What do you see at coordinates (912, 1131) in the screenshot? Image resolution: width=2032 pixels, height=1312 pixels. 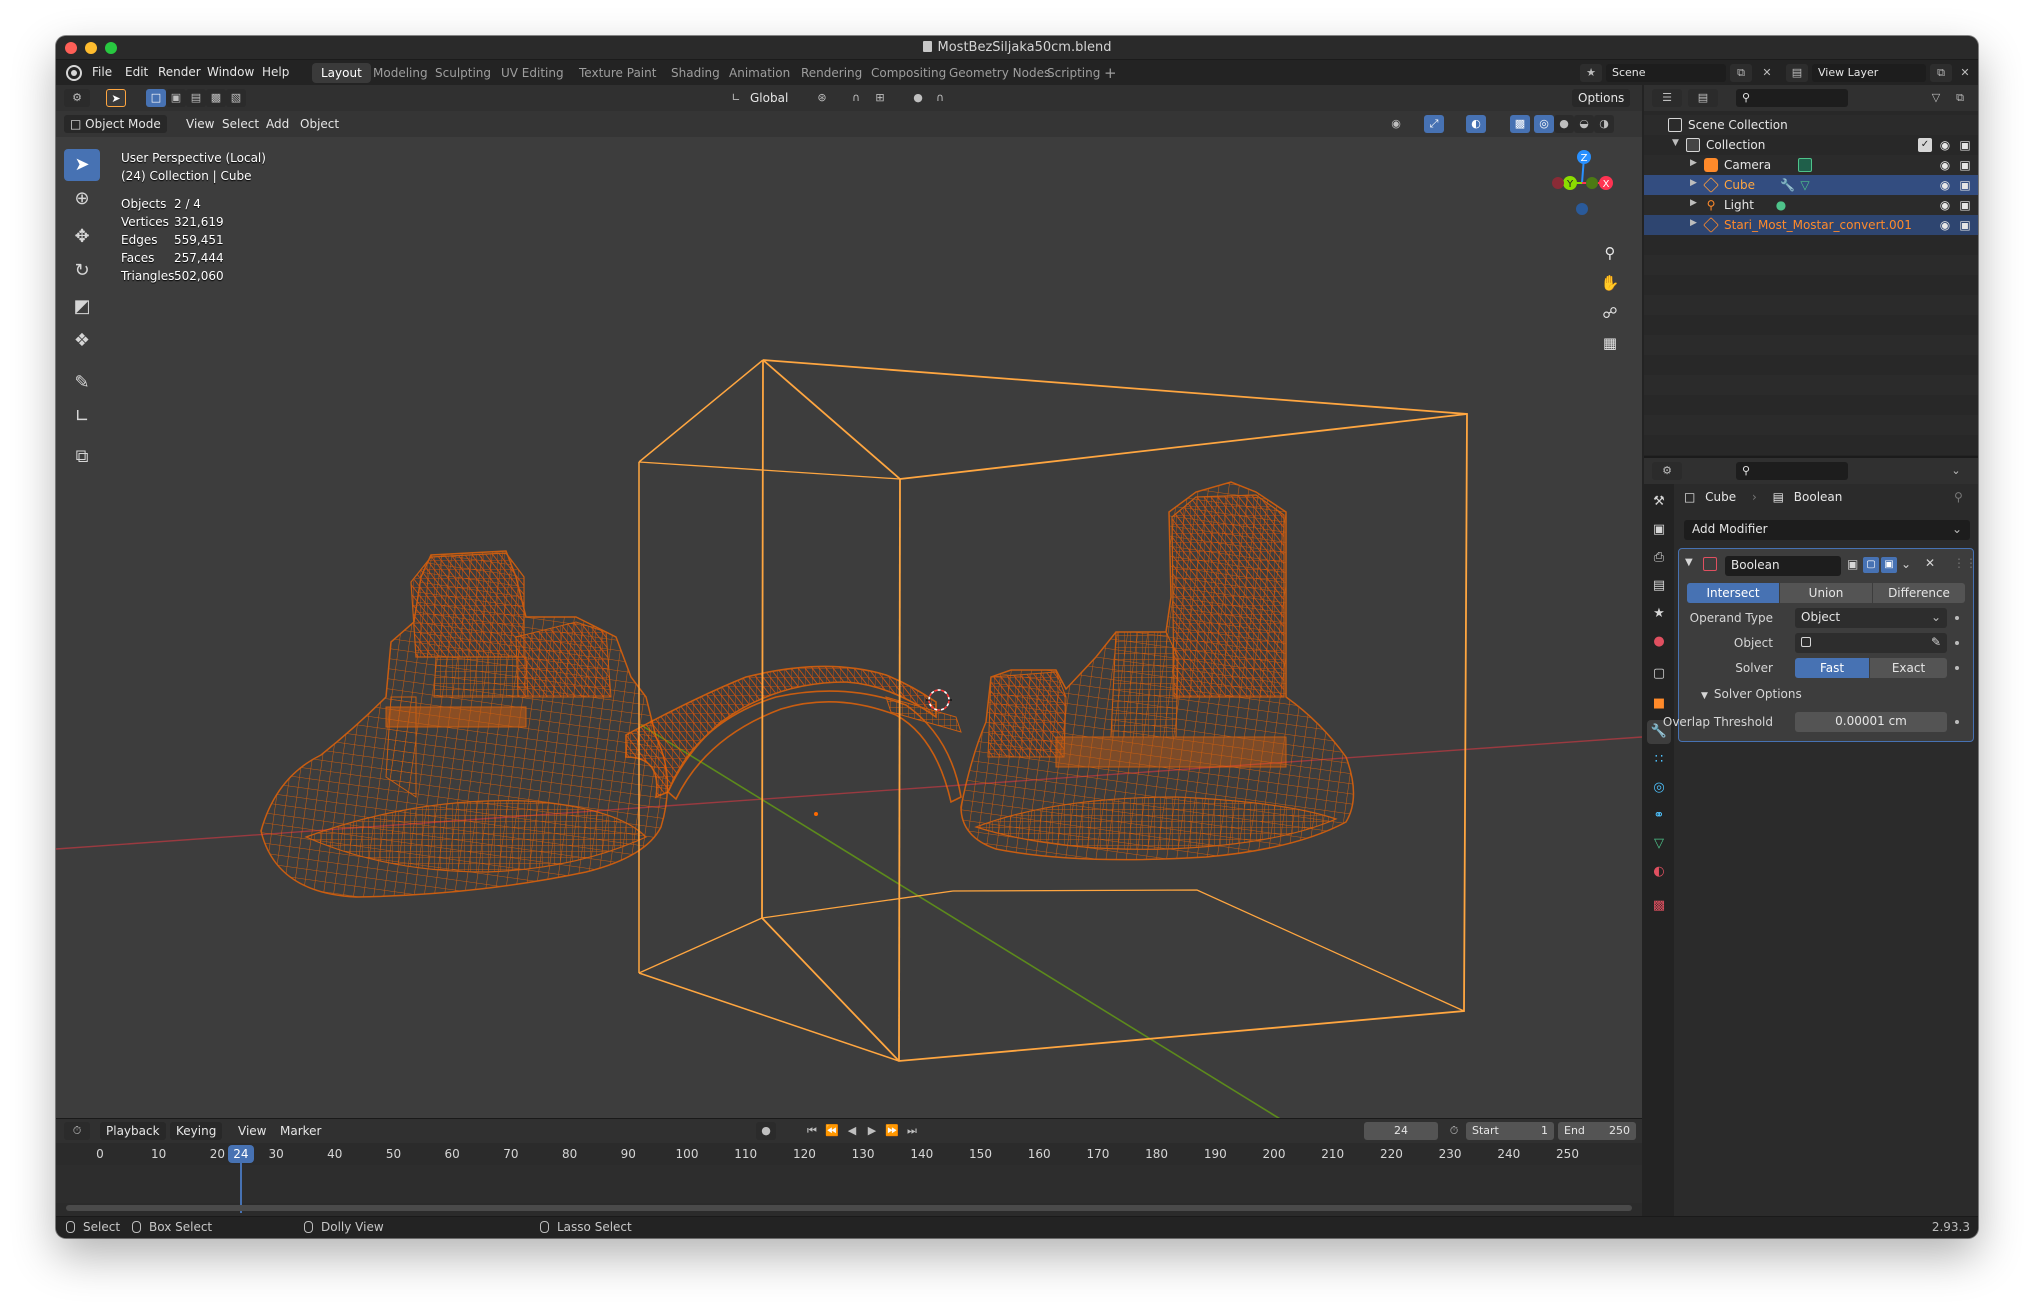 I see `jump-end-icon: ⏭` at bounding box center [912, 1131].